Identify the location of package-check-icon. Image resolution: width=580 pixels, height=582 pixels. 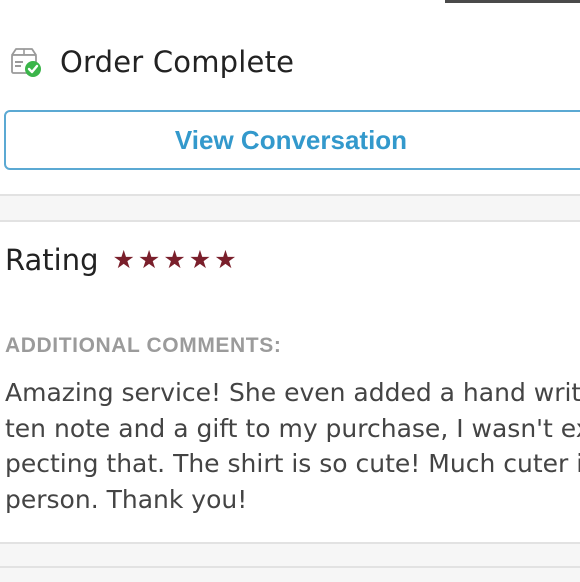
(25, 62).